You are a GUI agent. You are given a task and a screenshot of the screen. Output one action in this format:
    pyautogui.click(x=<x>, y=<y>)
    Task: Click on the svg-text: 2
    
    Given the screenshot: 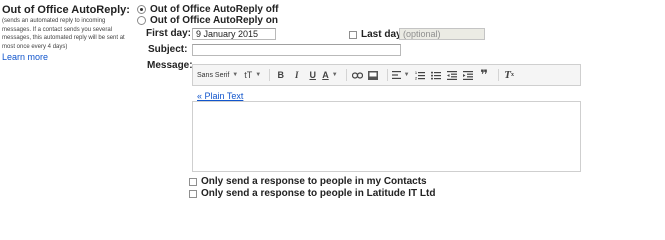 What is the action you would take?
    pyautogui.click(x=416, y=78)
    